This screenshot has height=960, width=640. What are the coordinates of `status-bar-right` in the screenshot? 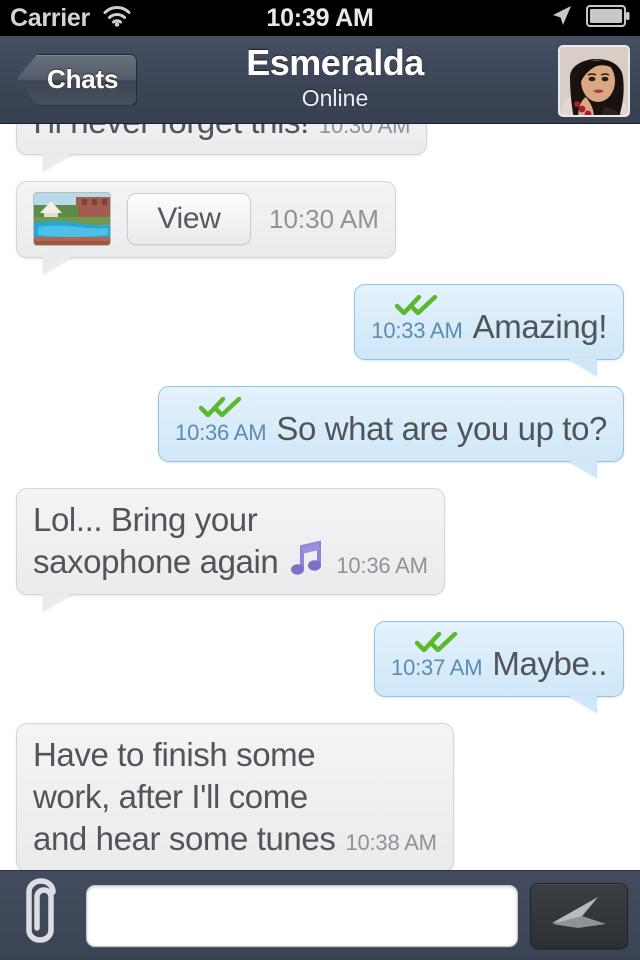 It's located at (590, 18).